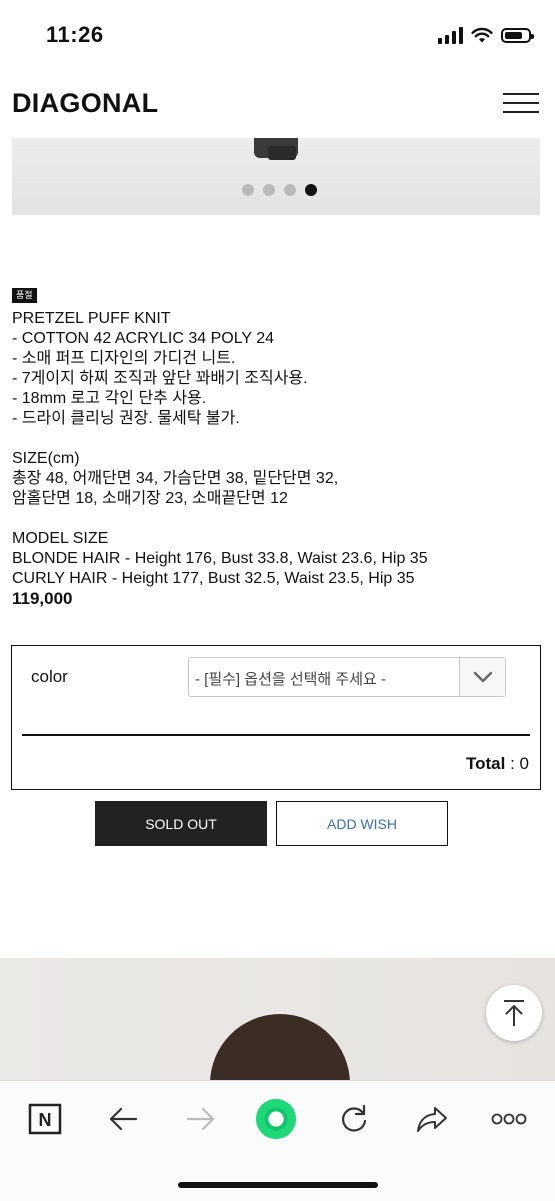 Image resolution: width=555 pixels, height=1201 pixels. I want to click on option-box: color - [필수] 옵션을 선택해 주세요 - Total : 0, so click(276, 717).